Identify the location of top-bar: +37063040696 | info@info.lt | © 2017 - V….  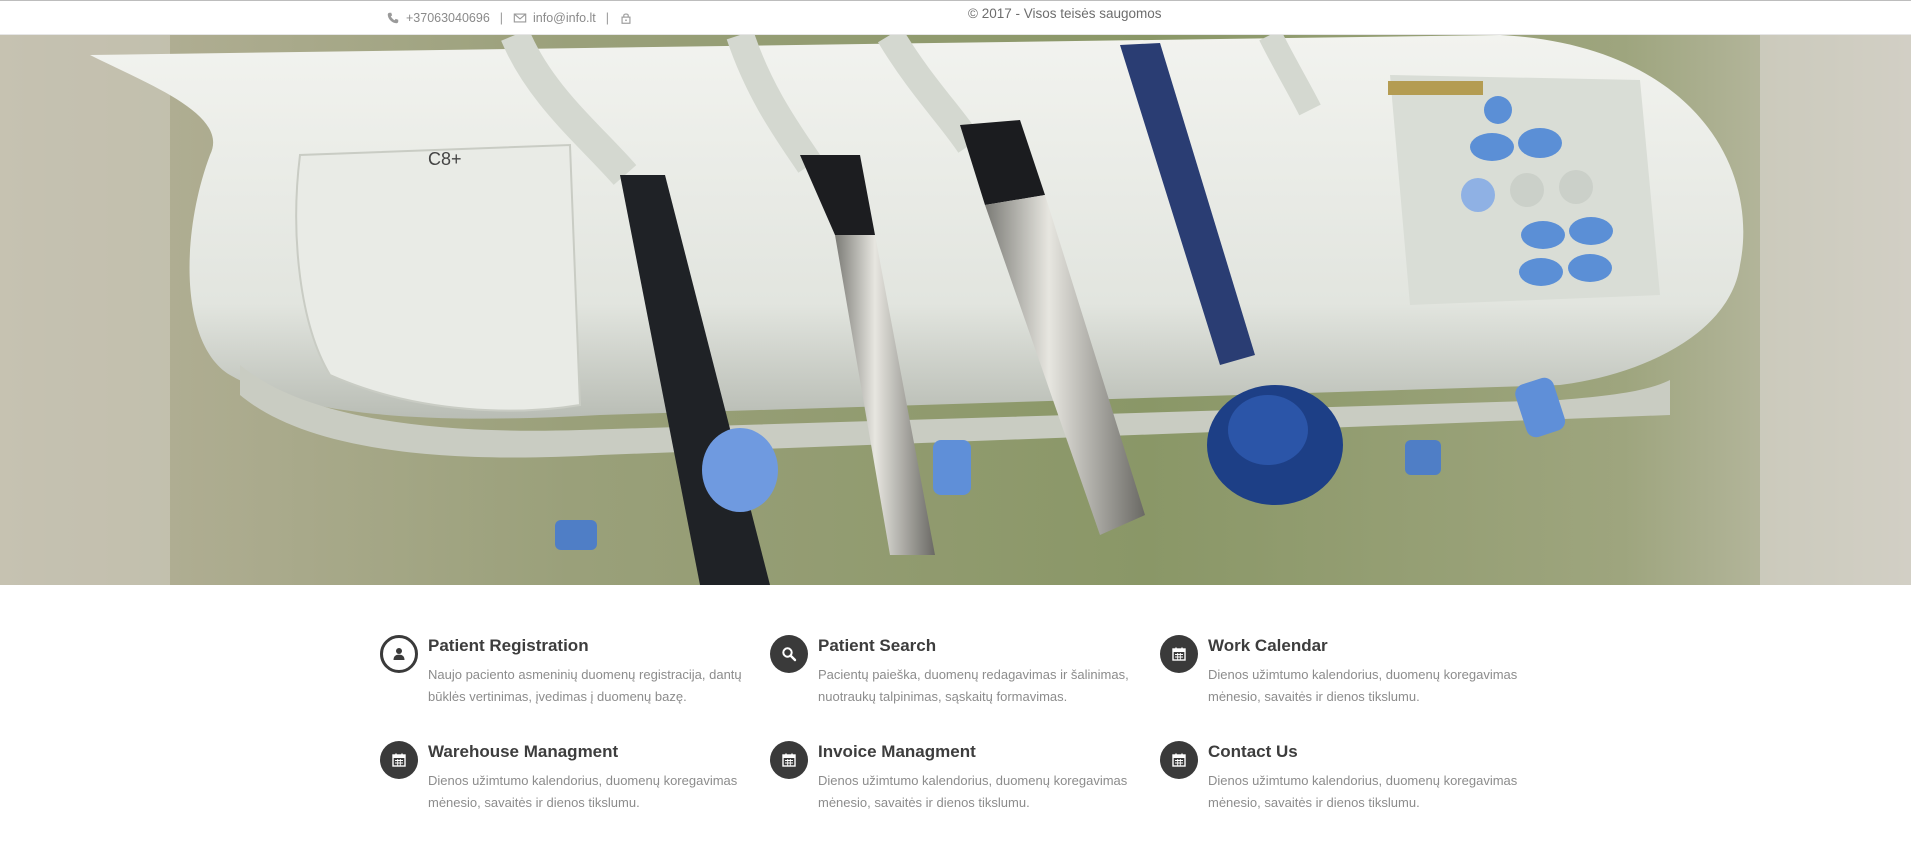
(955, 17).